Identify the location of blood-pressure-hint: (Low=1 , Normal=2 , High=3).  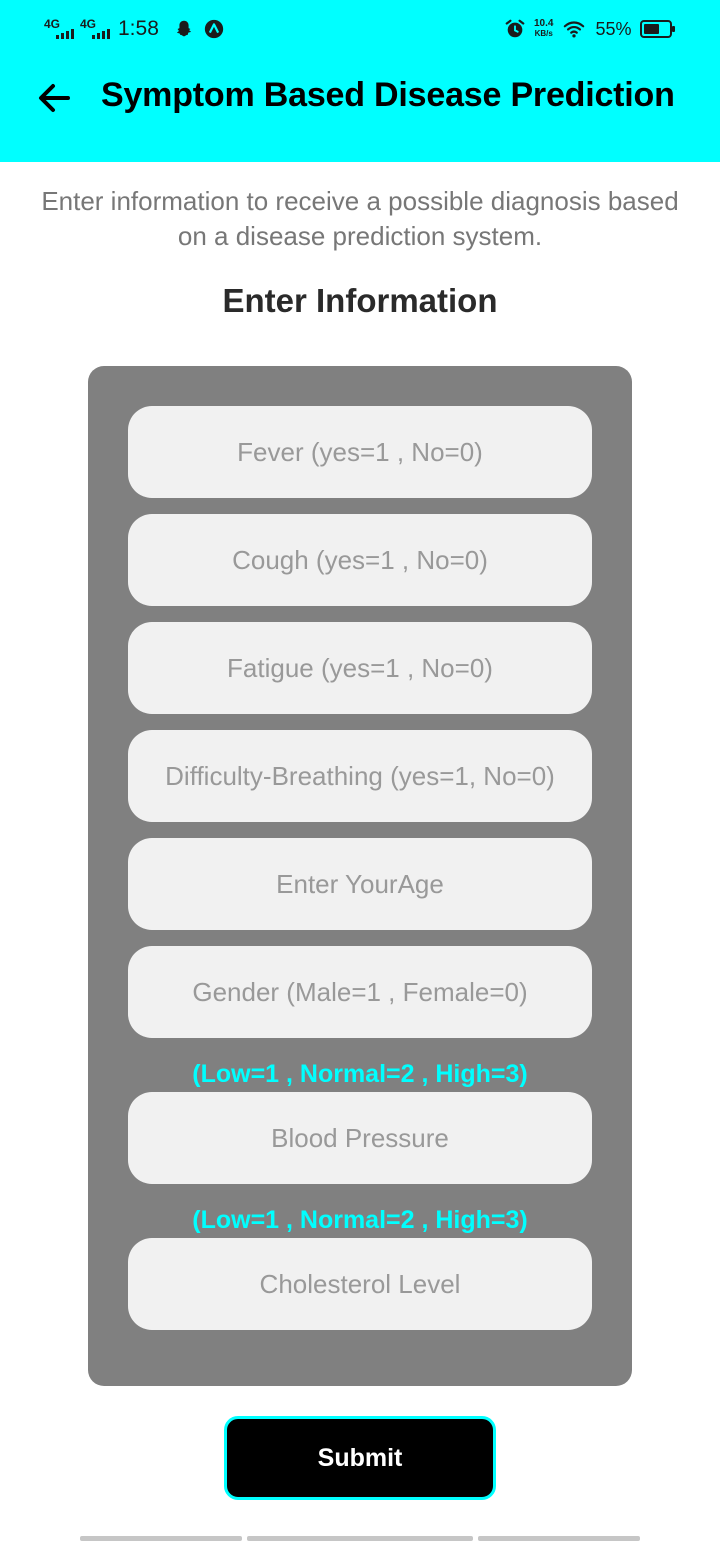
(360, 1074).